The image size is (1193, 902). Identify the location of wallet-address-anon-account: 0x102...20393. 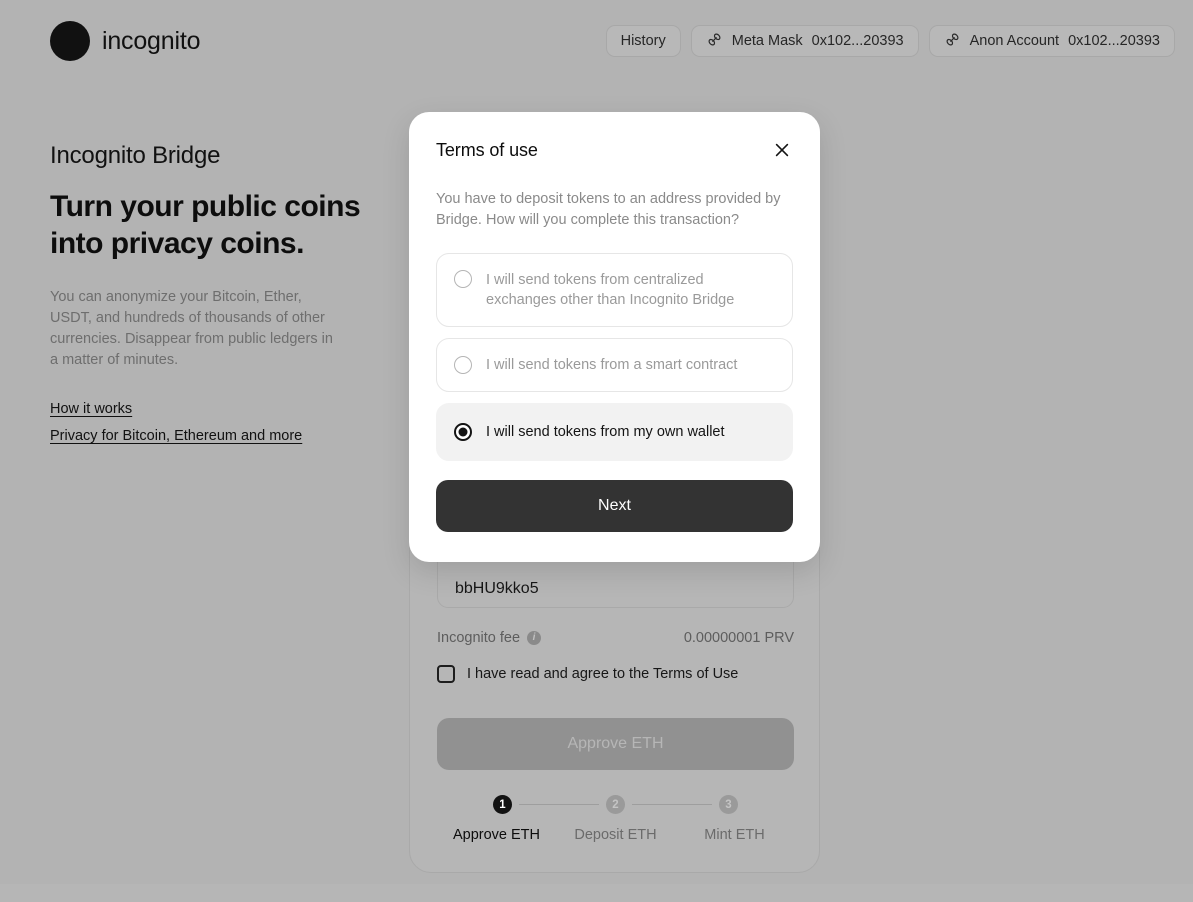
(1114, 41).